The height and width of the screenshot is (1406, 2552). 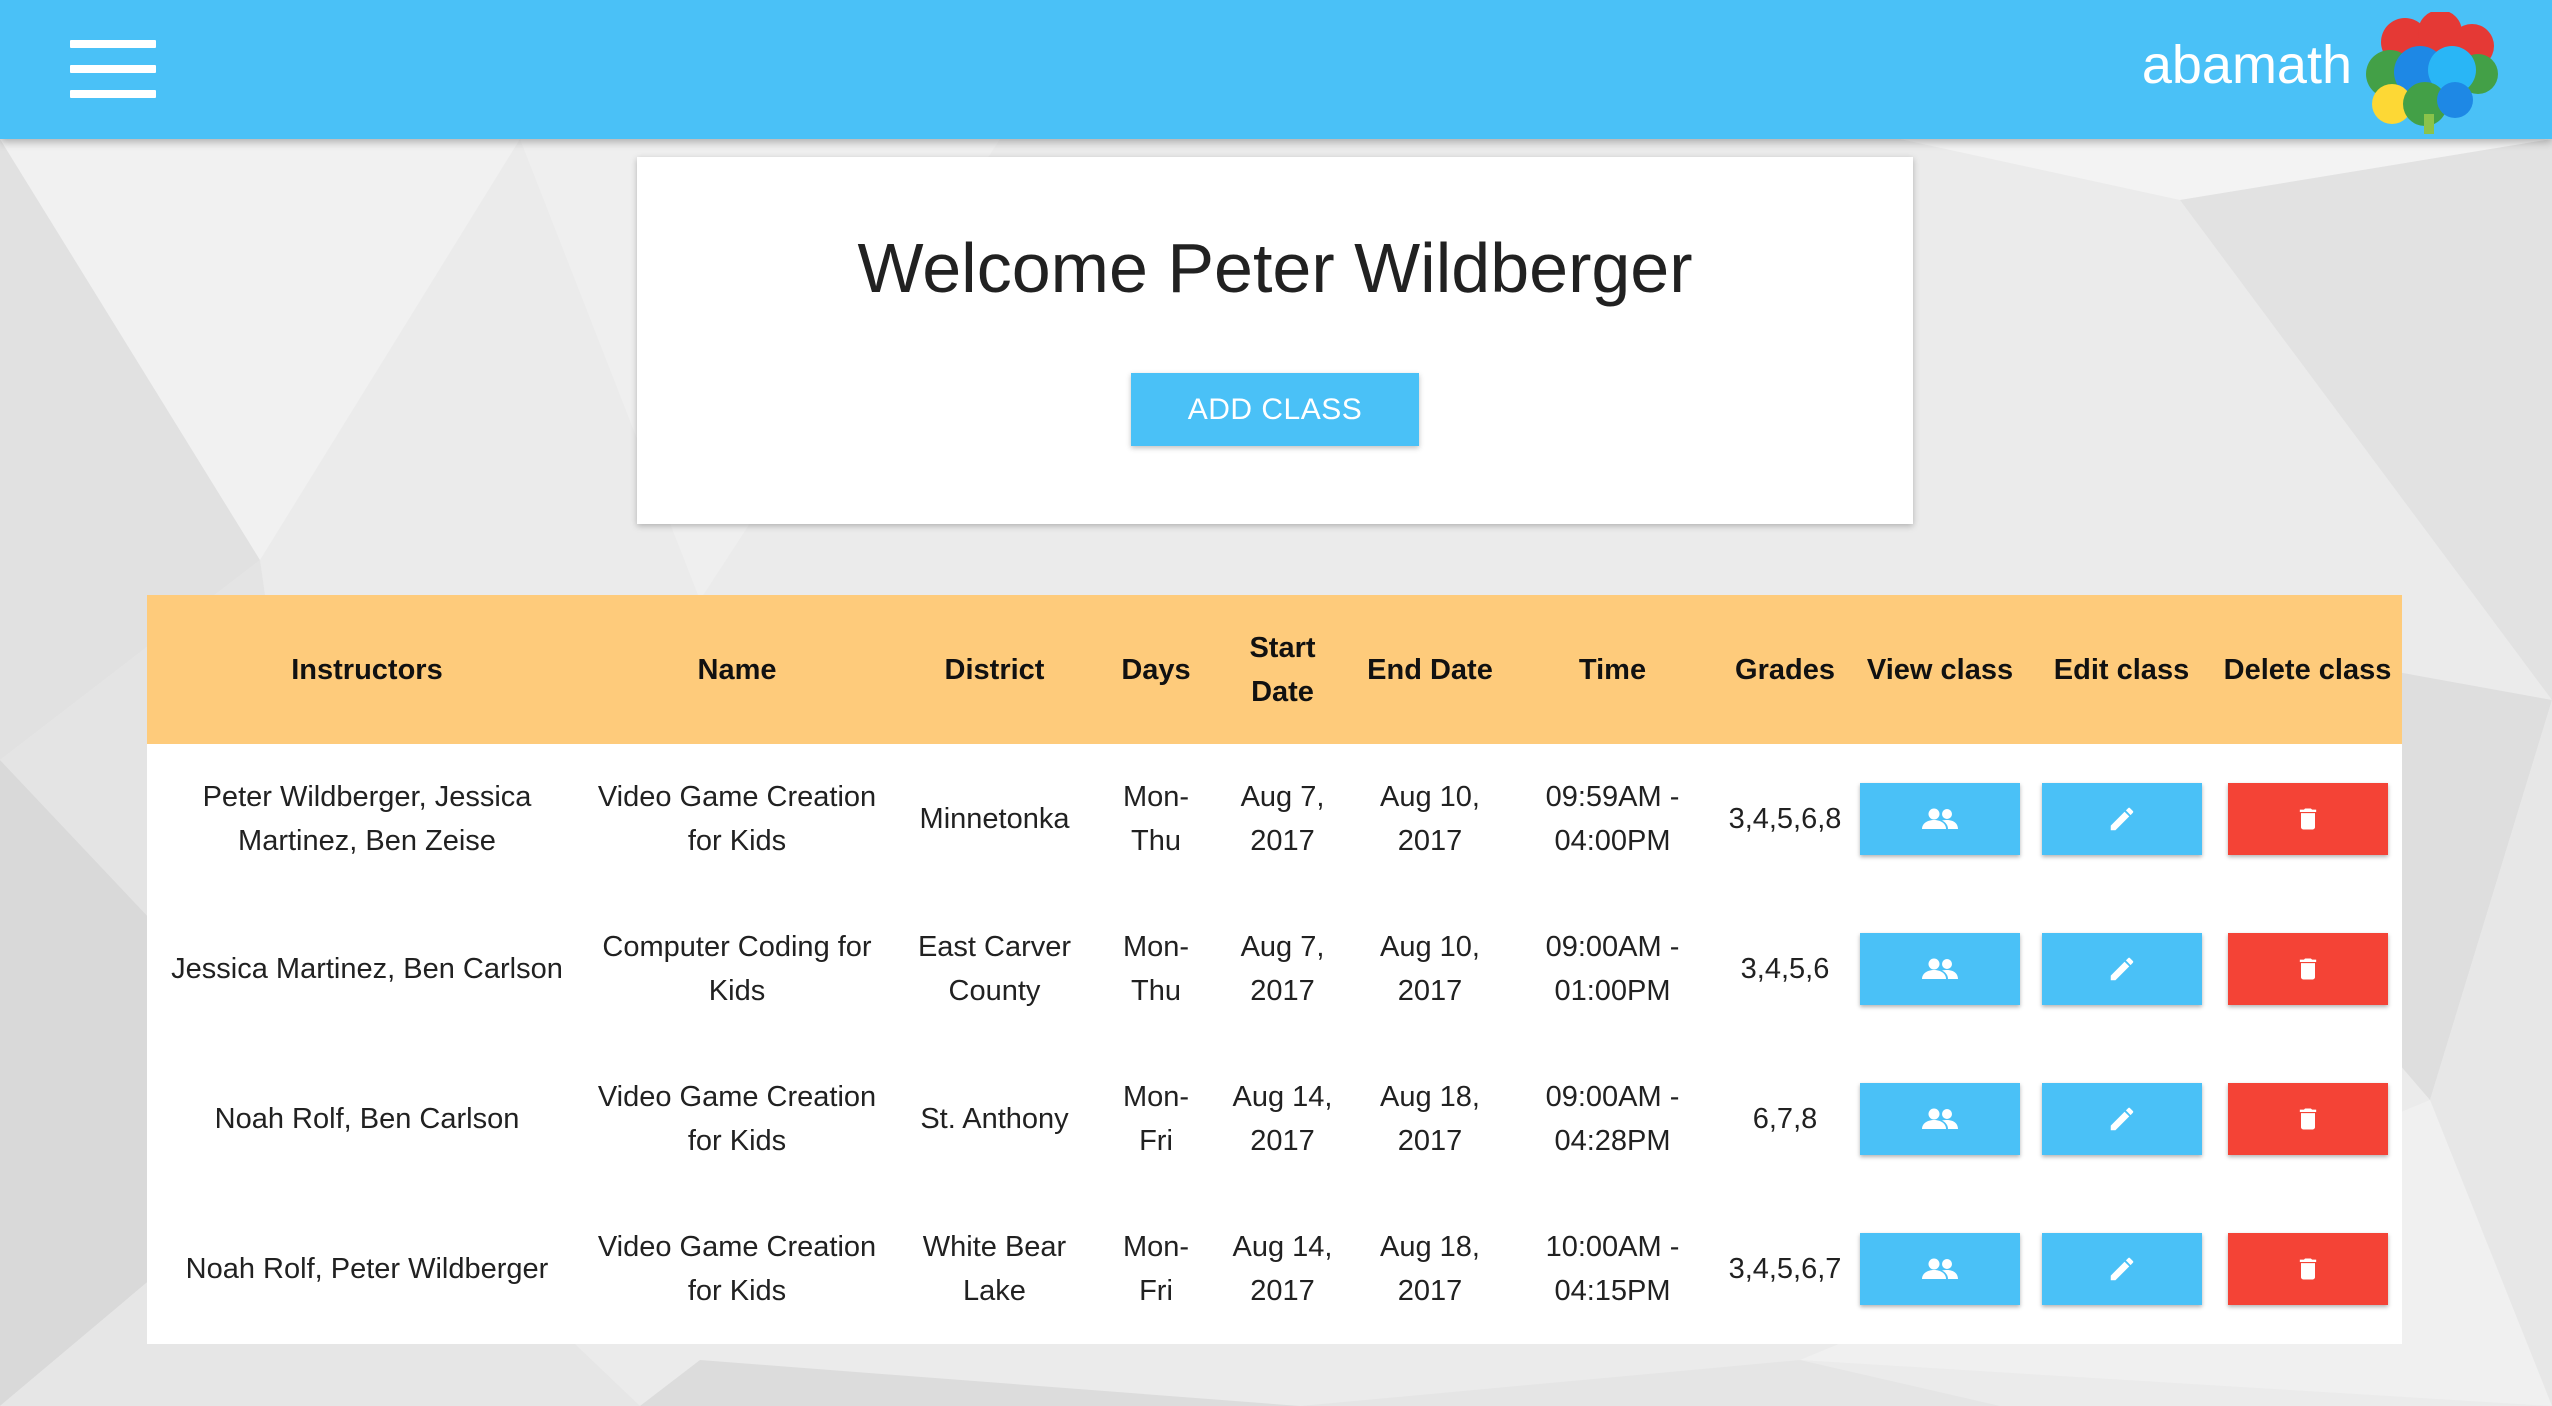 I want to click on cell-grades: 3,4,5,6, so click(x=1785, y=969).